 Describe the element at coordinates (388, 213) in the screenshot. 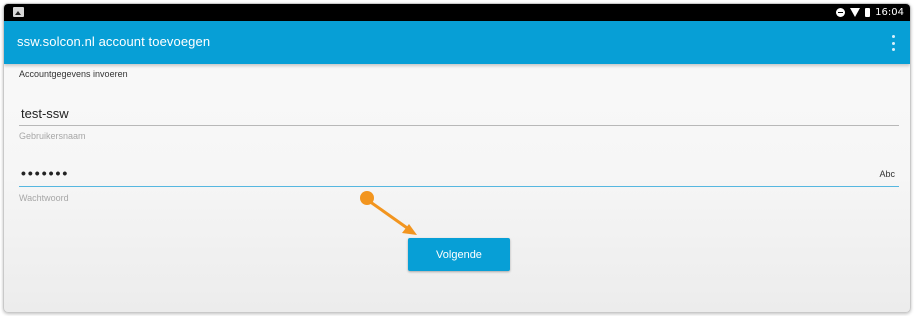

I see `pointer-arrow-icon` at that location.